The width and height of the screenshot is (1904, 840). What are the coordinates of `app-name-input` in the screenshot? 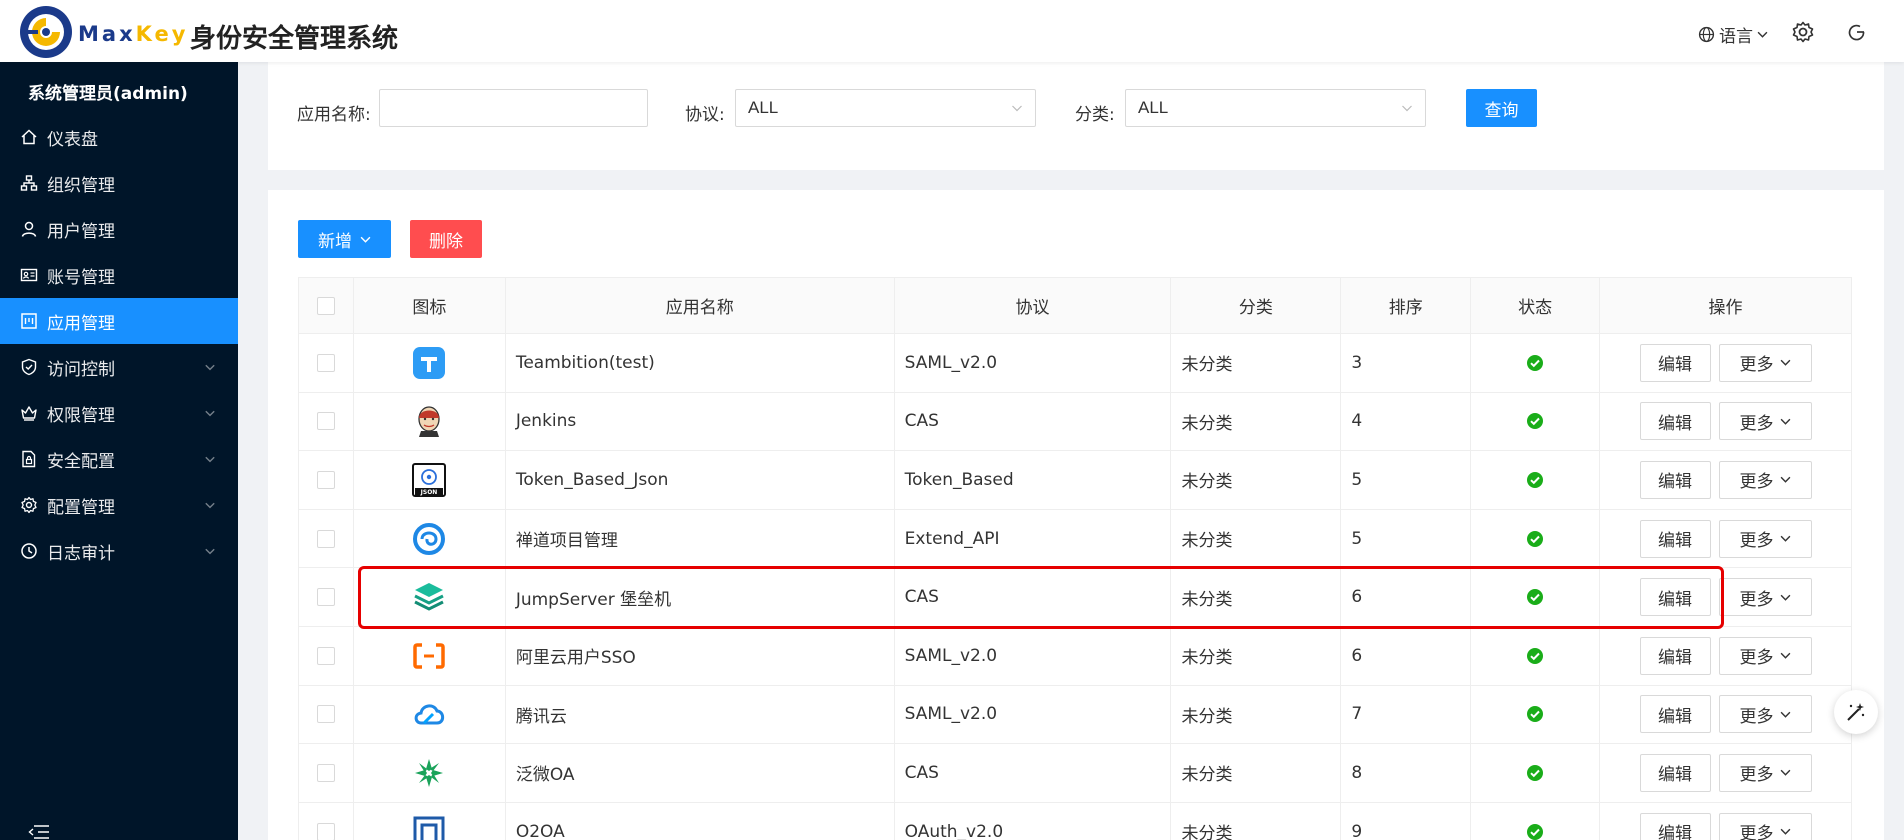 It's located at (513, 108).